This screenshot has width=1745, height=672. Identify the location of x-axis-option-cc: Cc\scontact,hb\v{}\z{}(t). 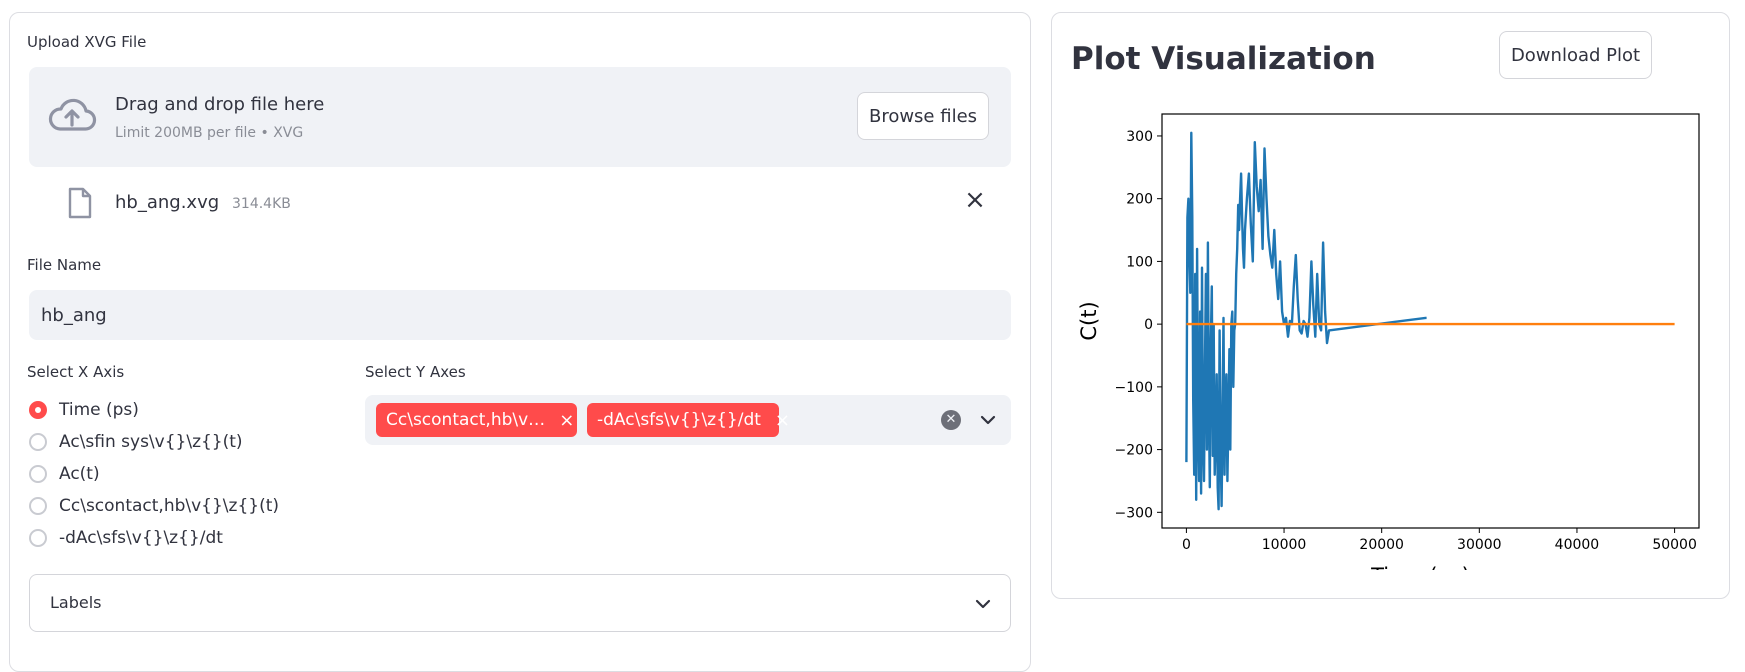
(154, 506).